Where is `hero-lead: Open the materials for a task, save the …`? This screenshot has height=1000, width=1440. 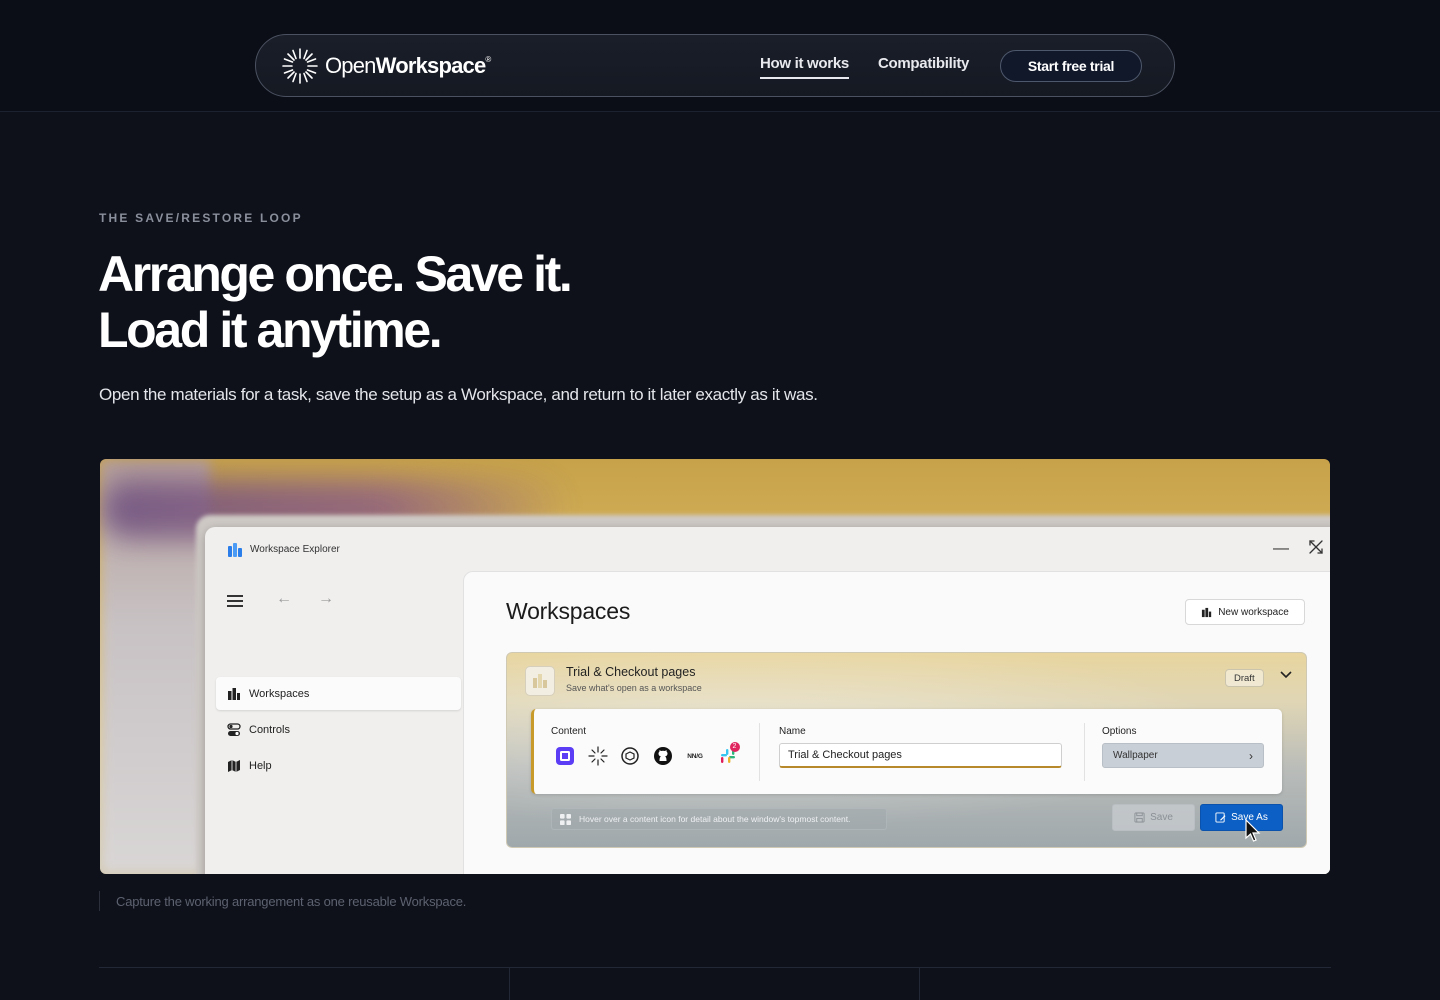 hero-lead: Open the materials for a task, save the … is located at coordinates (458, 394).